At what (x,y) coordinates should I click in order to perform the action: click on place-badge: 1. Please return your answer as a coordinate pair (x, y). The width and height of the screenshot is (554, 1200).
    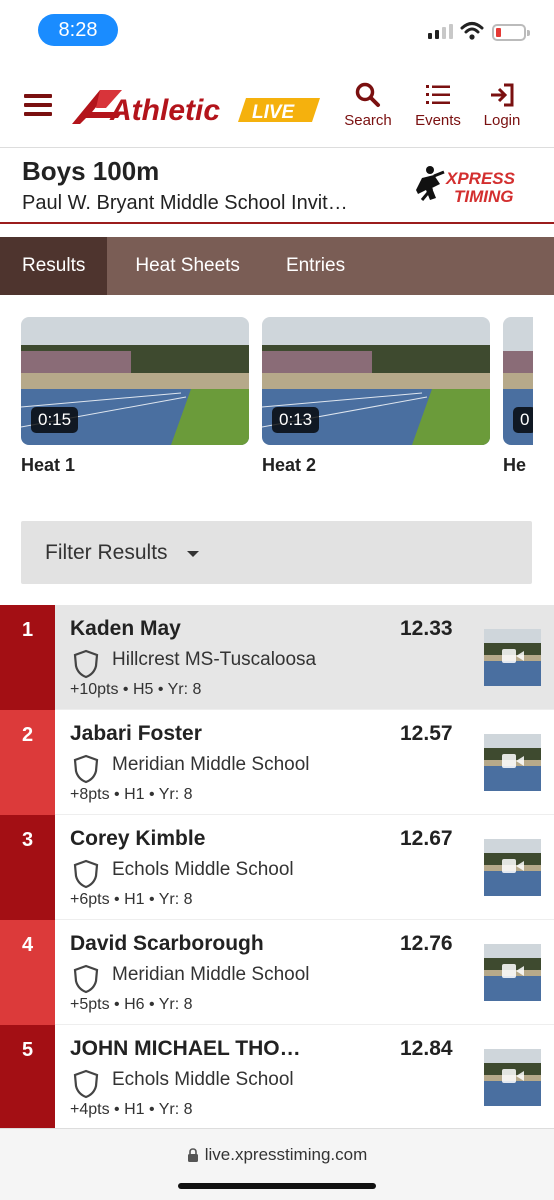
    Looking at the image, I should click on (27, 657).